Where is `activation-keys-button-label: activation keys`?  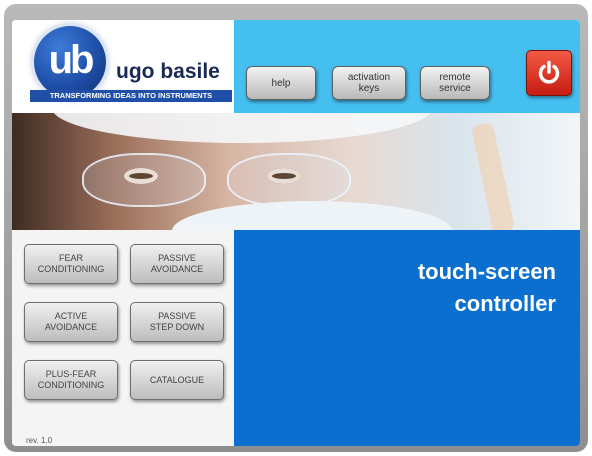
activation-keys-button-label: activation keys is located at coordinates (369, 83).